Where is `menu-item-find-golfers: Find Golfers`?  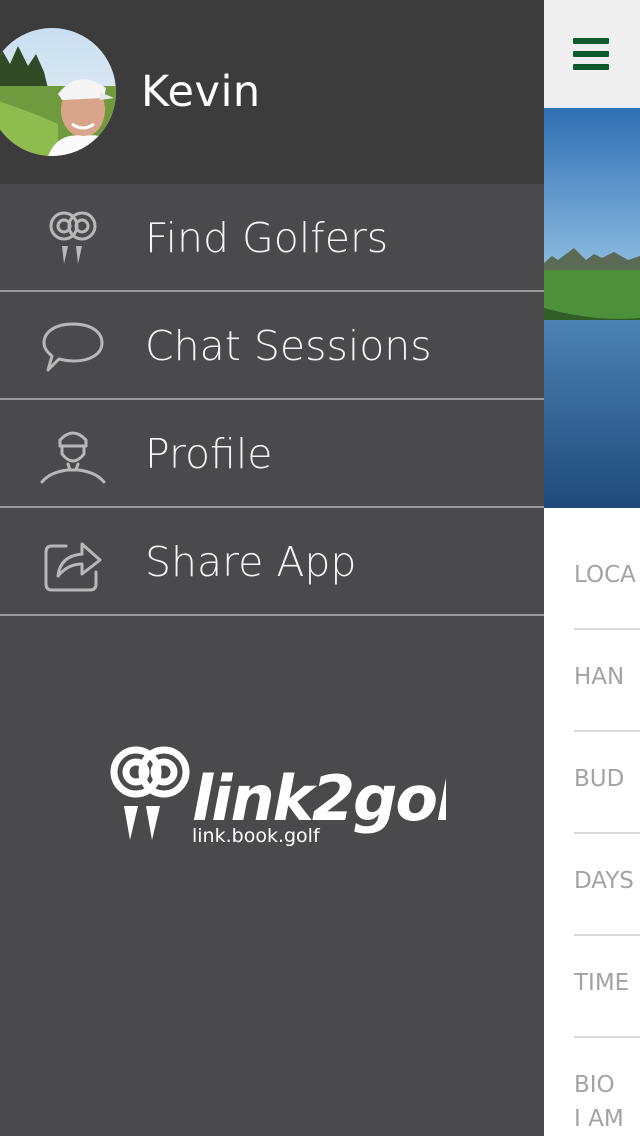
menu-item-find-golfers: Find Golfers is located at coordinates (272, 238).